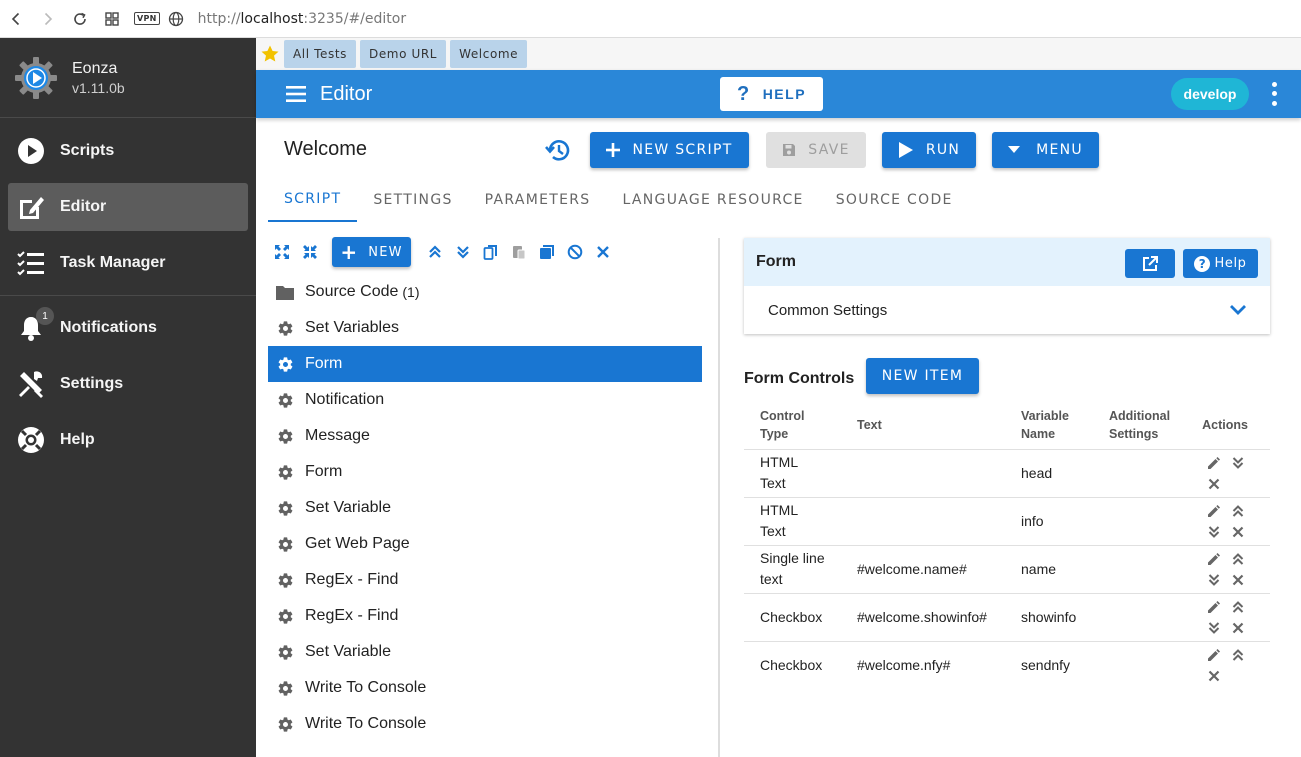 The height and width of the screenshot is (757, 1301). I want to click on branch-chip: develop, so click(1210, 94).